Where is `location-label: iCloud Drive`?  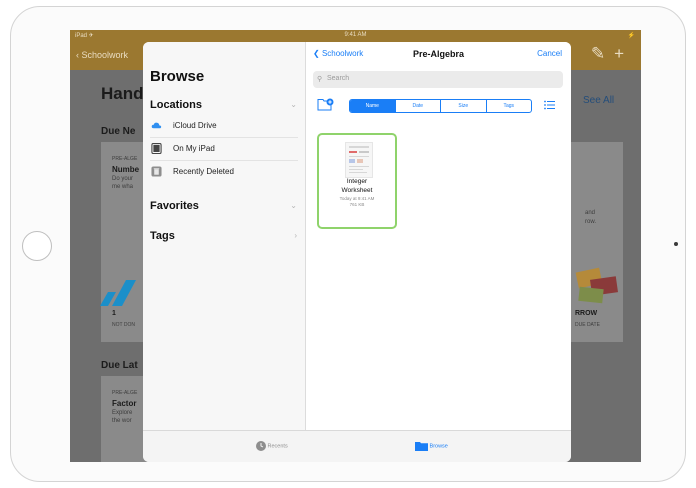 location-label: iCloud Drive is located at coordinates (195, 125).